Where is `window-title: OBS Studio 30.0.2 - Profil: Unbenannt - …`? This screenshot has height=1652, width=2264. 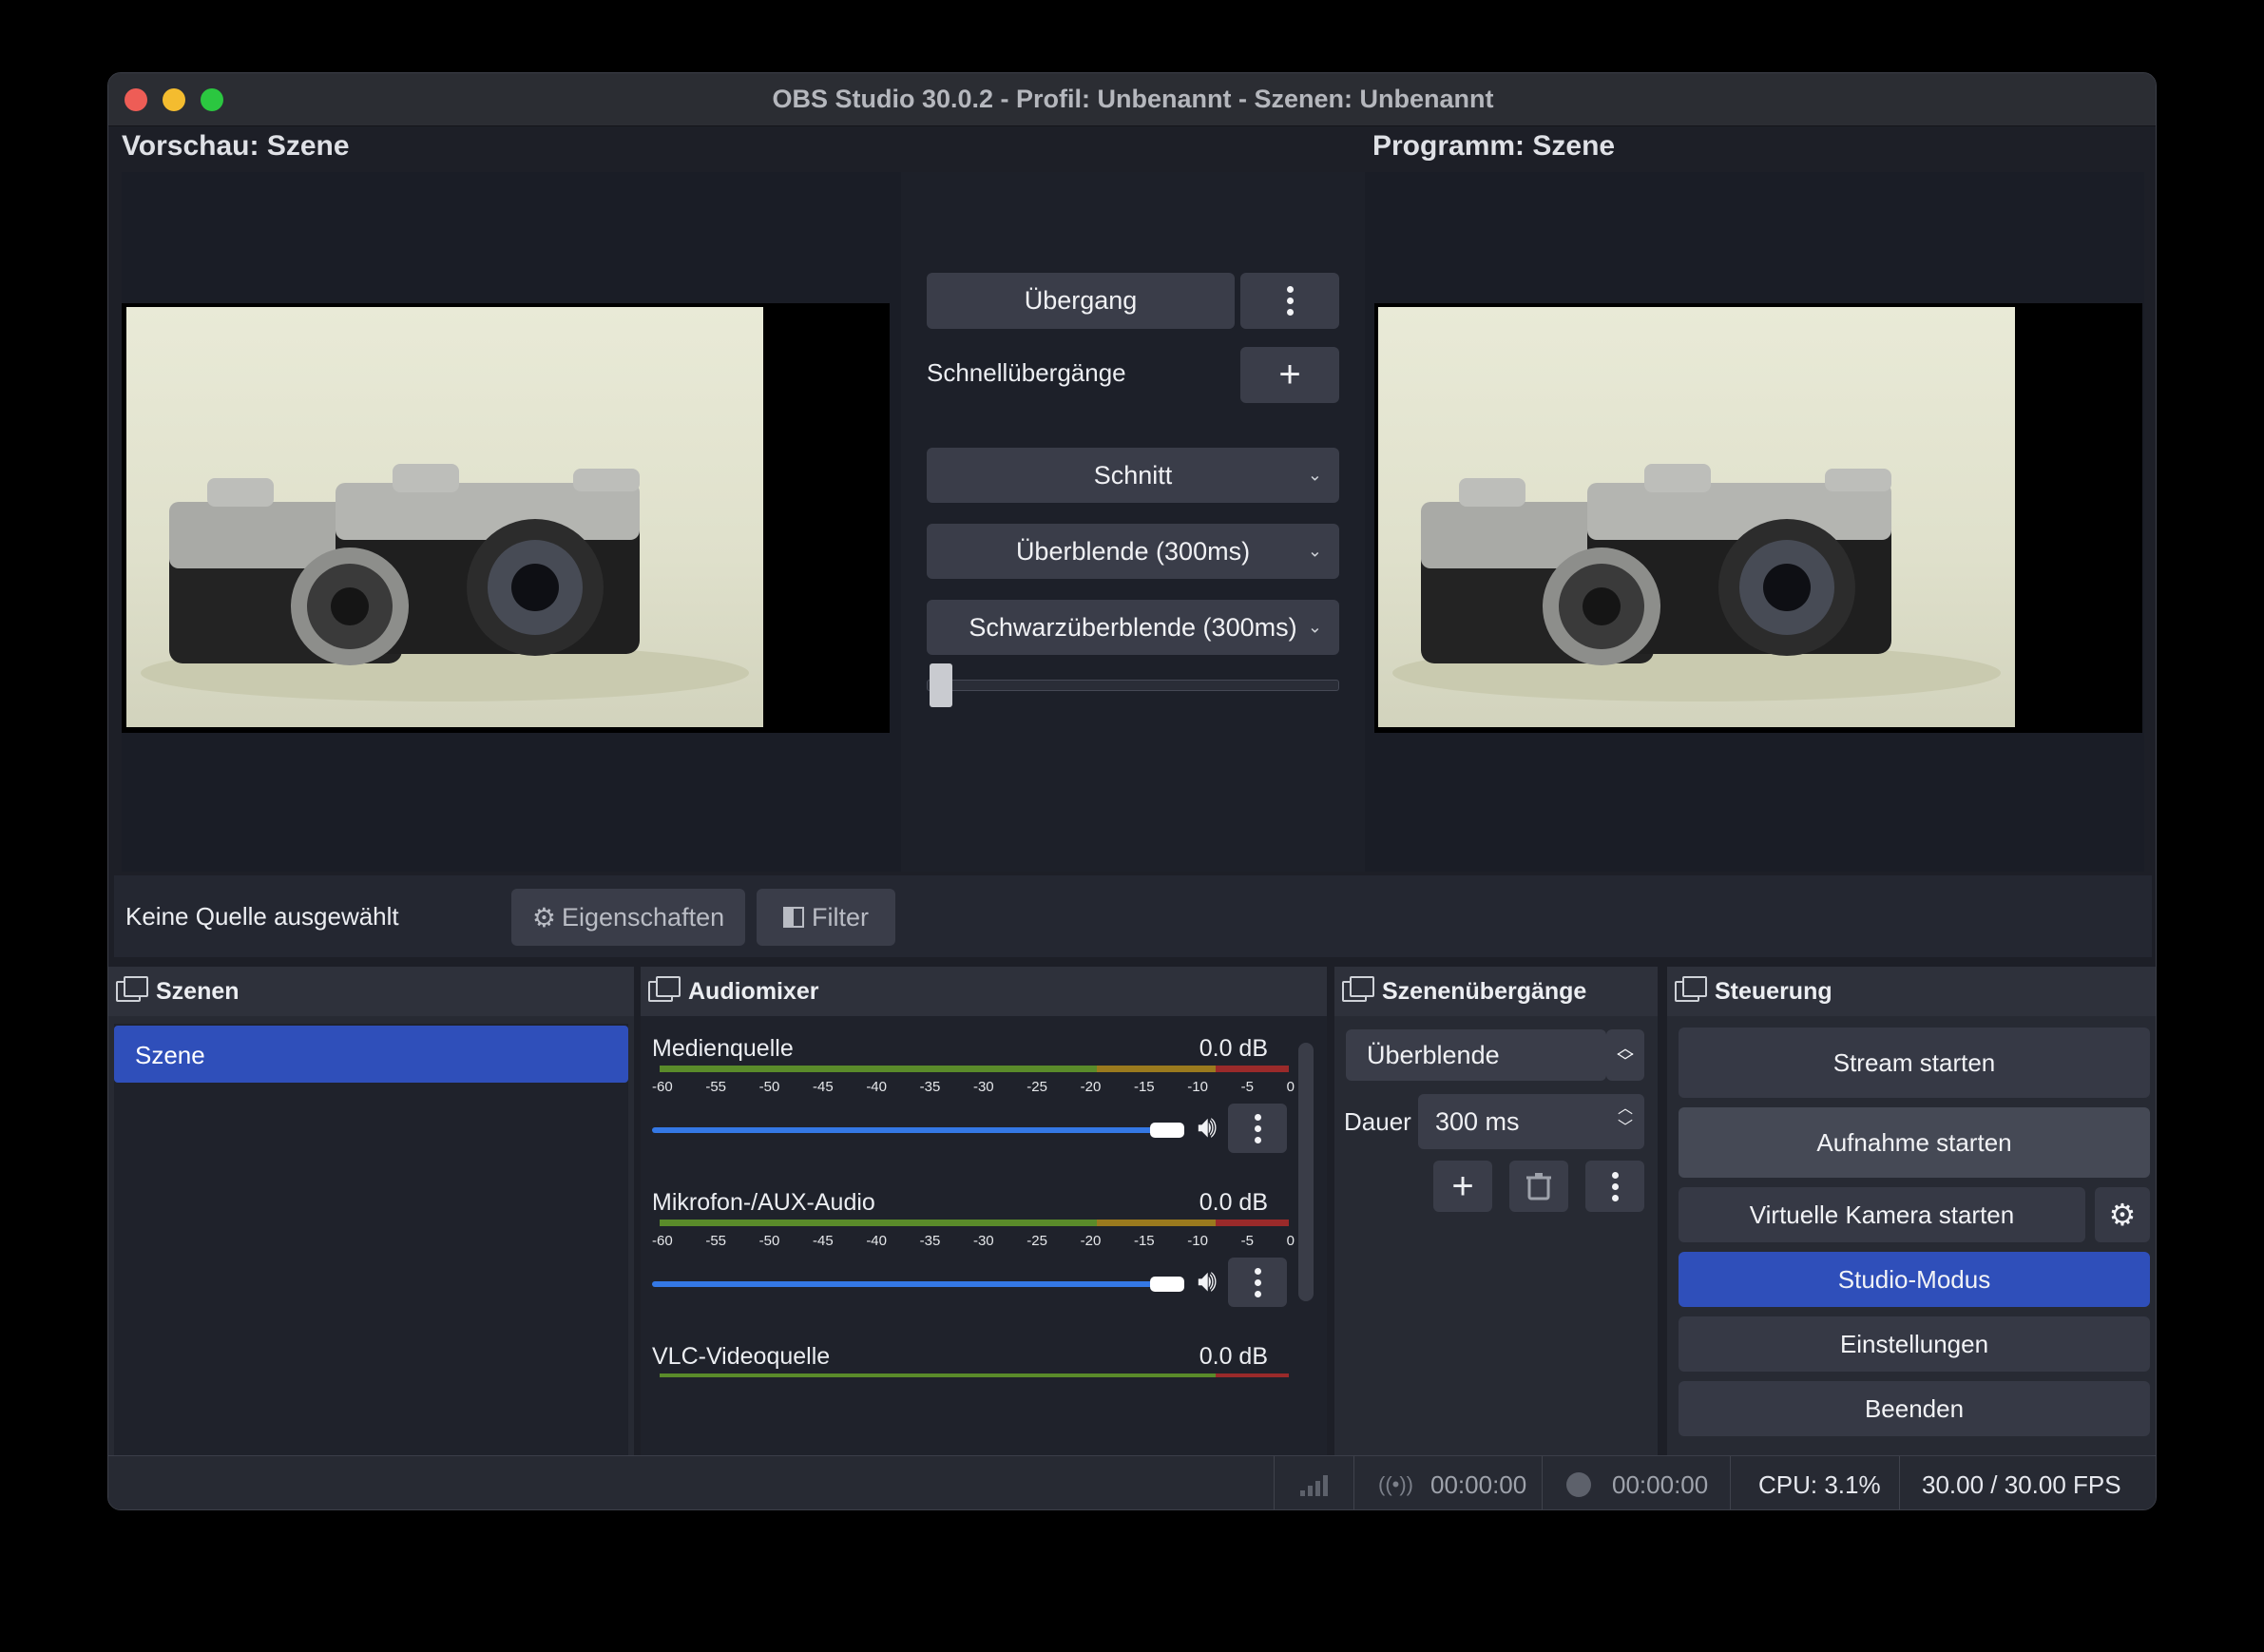 window-title: OBS Studio 30.0.2 - Profil: Unbenannt - … is located at coordinates (1133, 99).